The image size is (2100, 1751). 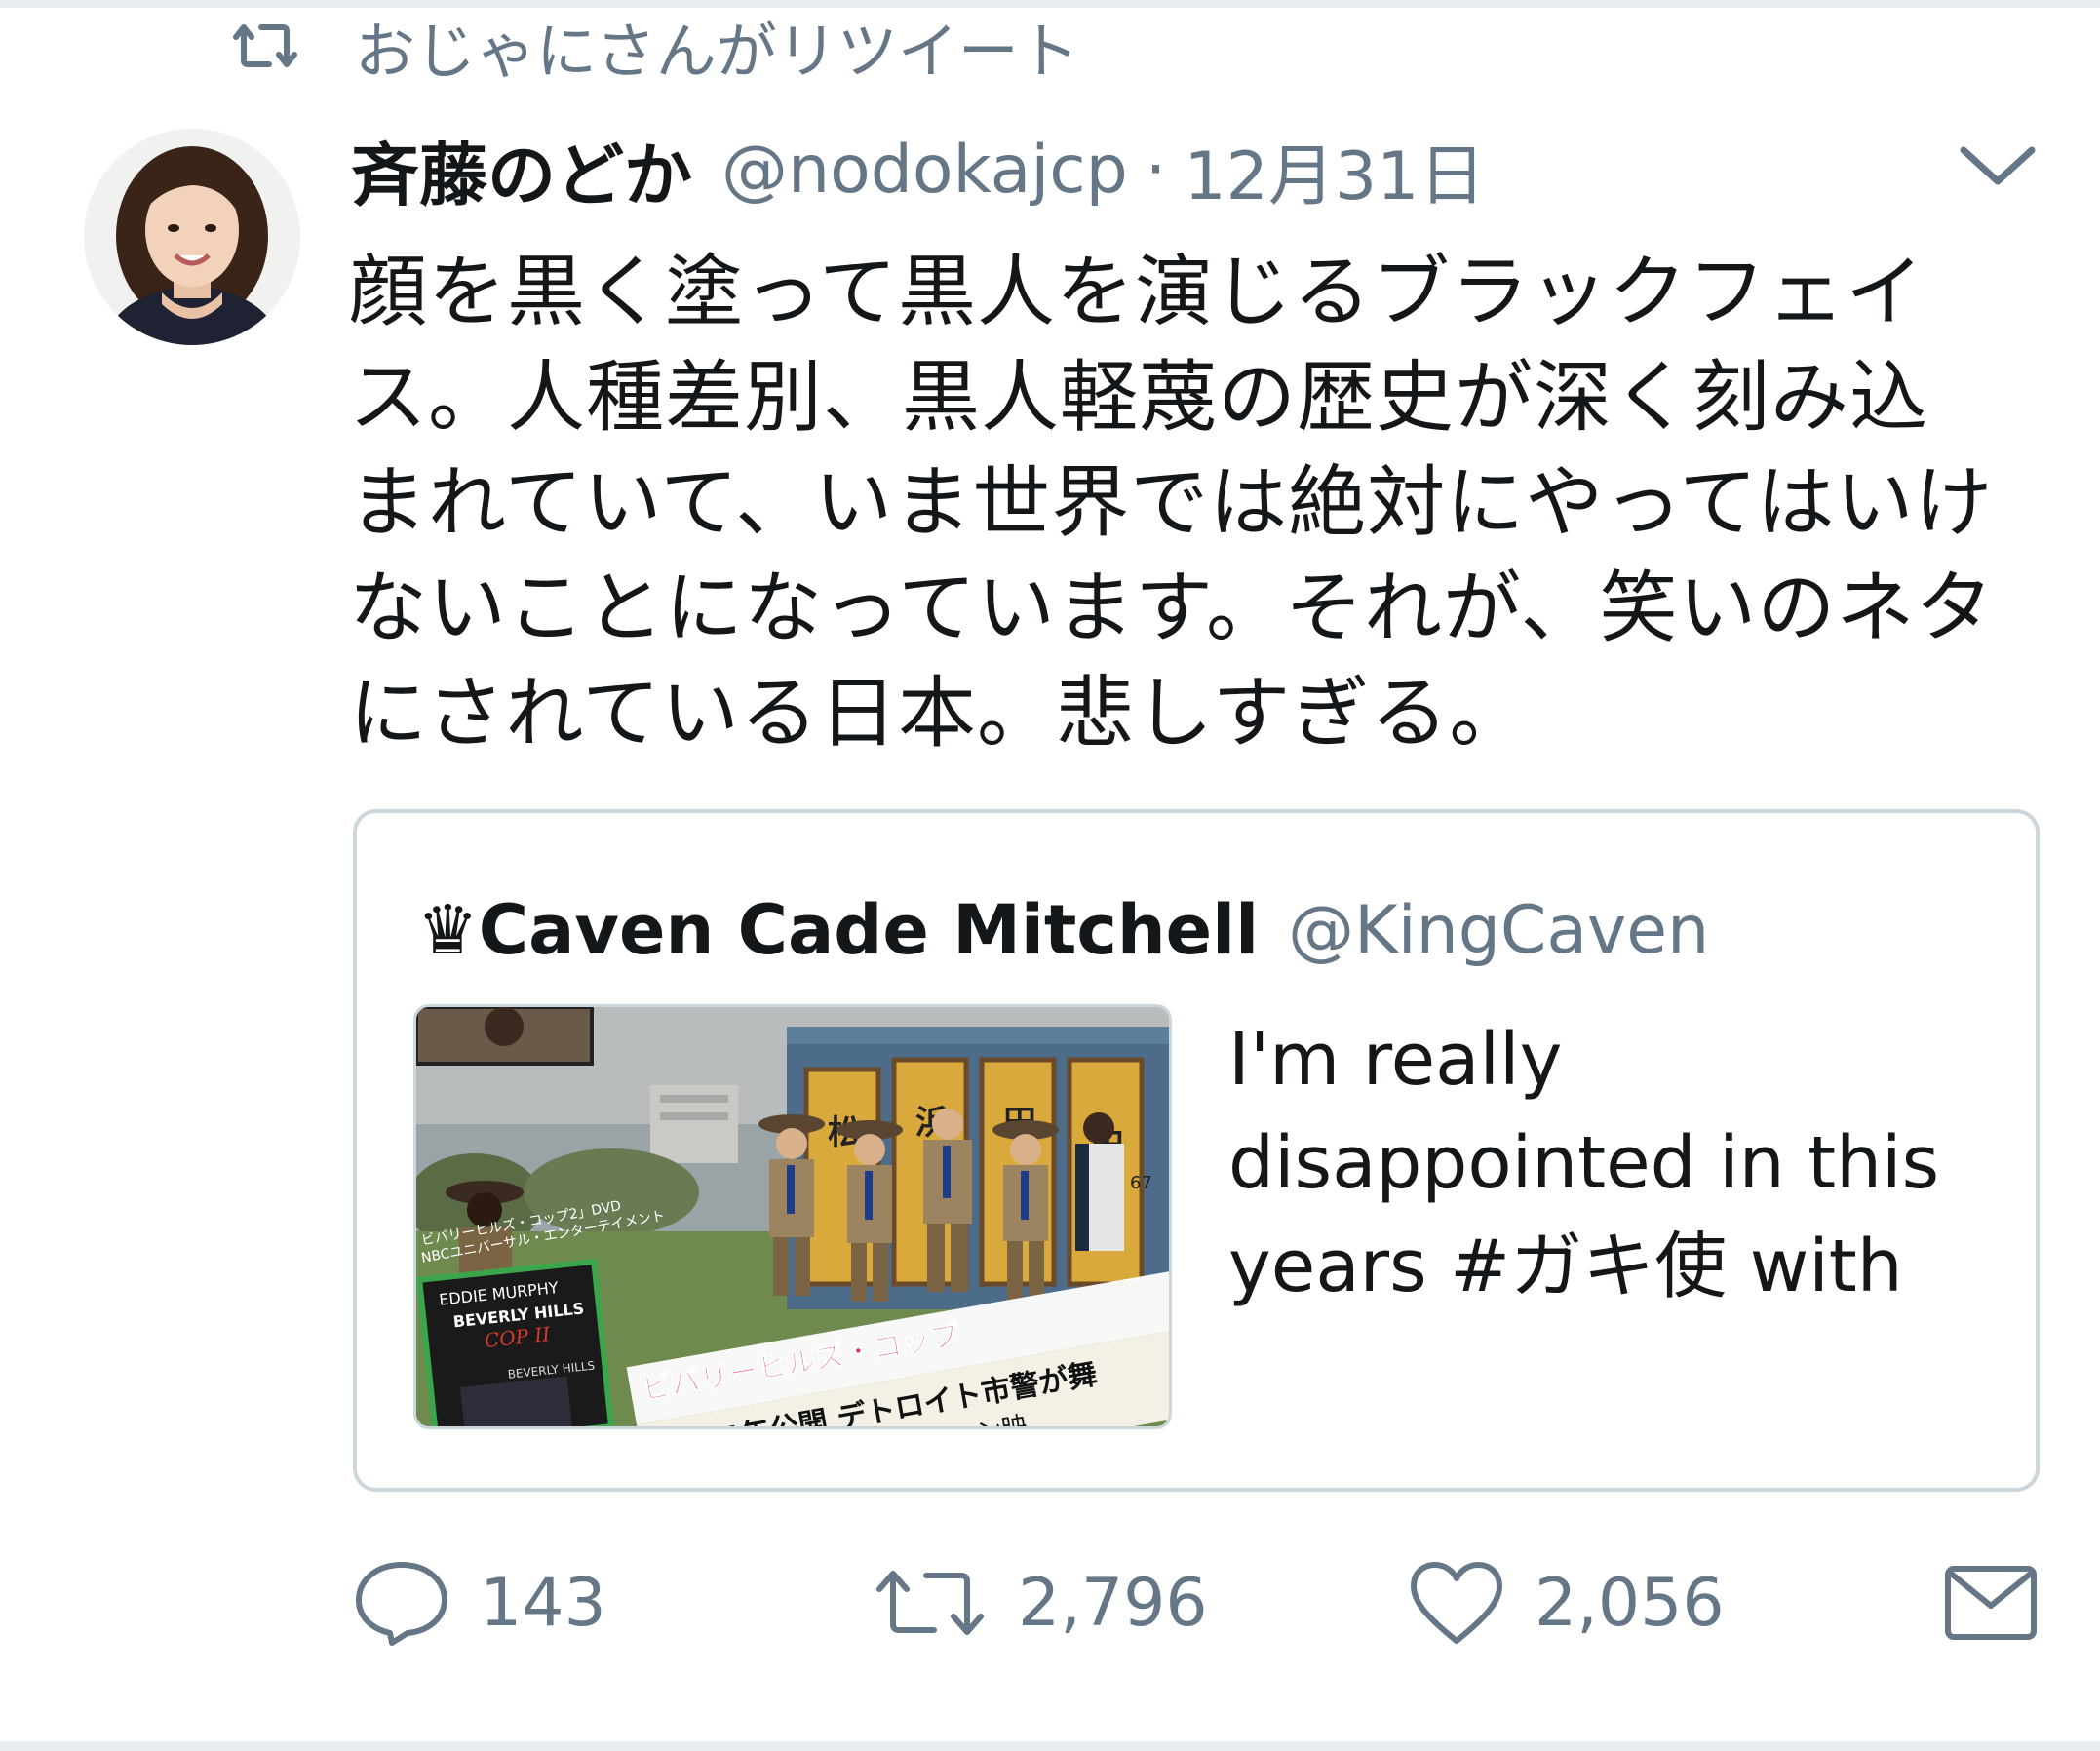 What do you see at coordinates (1335, 170) in the screenshot?
I see `timestamp: 12月31日` at bounding box center [1335, 170].